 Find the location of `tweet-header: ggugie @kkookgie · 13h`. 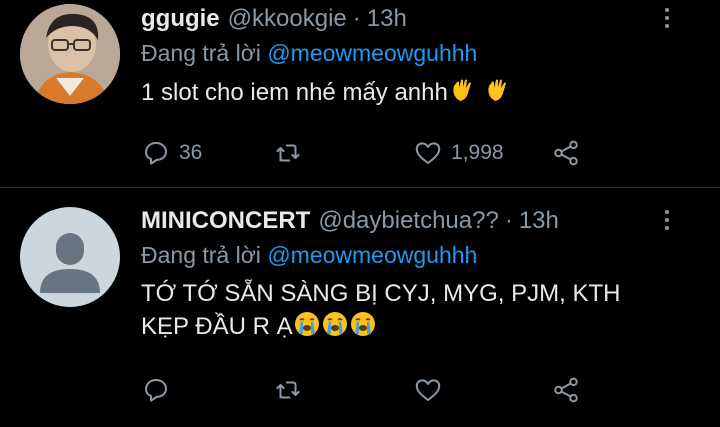

tweet-header: ggugie @kkookgie · 13h is located at coordinates (420, 19).